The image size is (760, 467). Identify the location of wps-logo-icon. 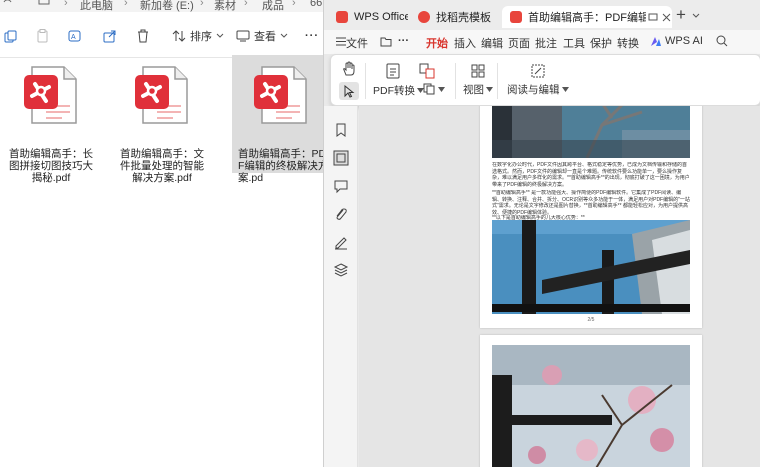
(342, 17).